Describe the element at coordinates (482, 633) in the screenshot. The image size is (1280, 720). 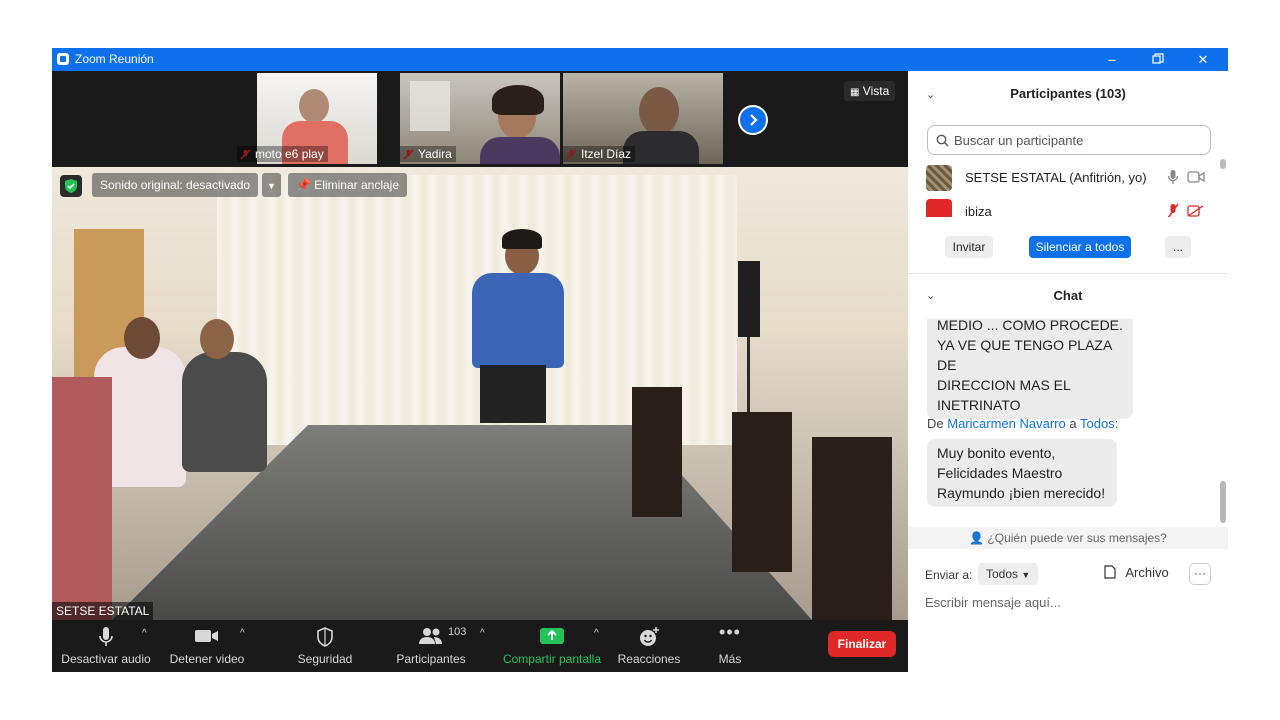
I see `participants-options-caret: ^` at that location.